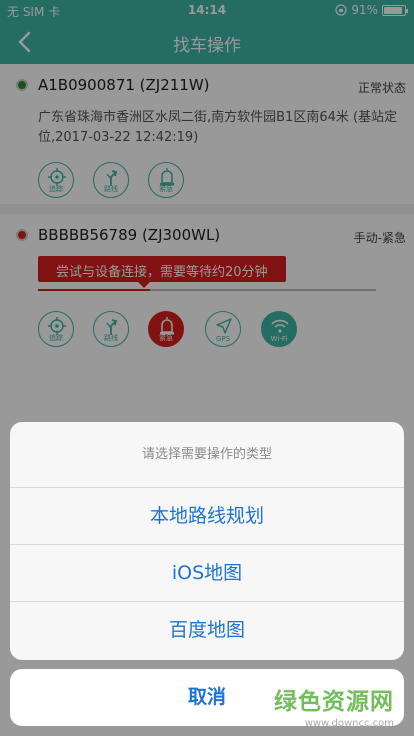  I want to click on action-sheet-title: 请选择需要操作的类型, so click(207, 455).